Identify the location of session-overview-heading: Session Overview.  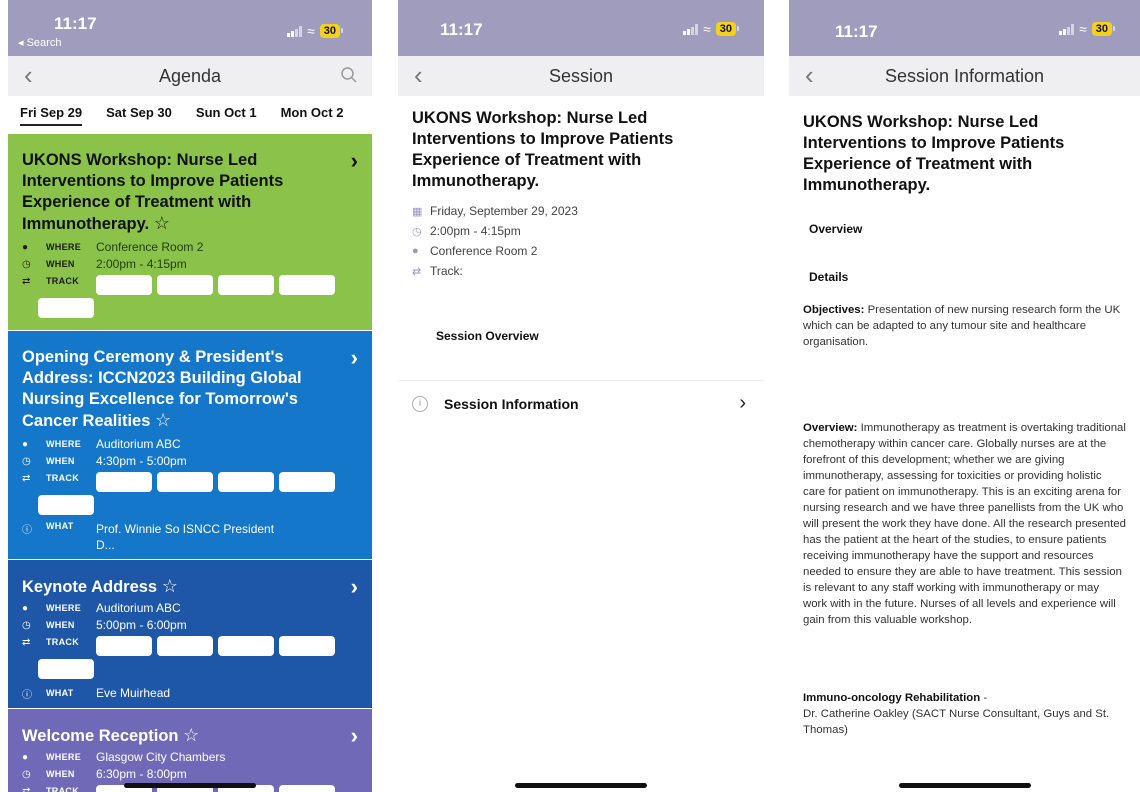
(487, 336).